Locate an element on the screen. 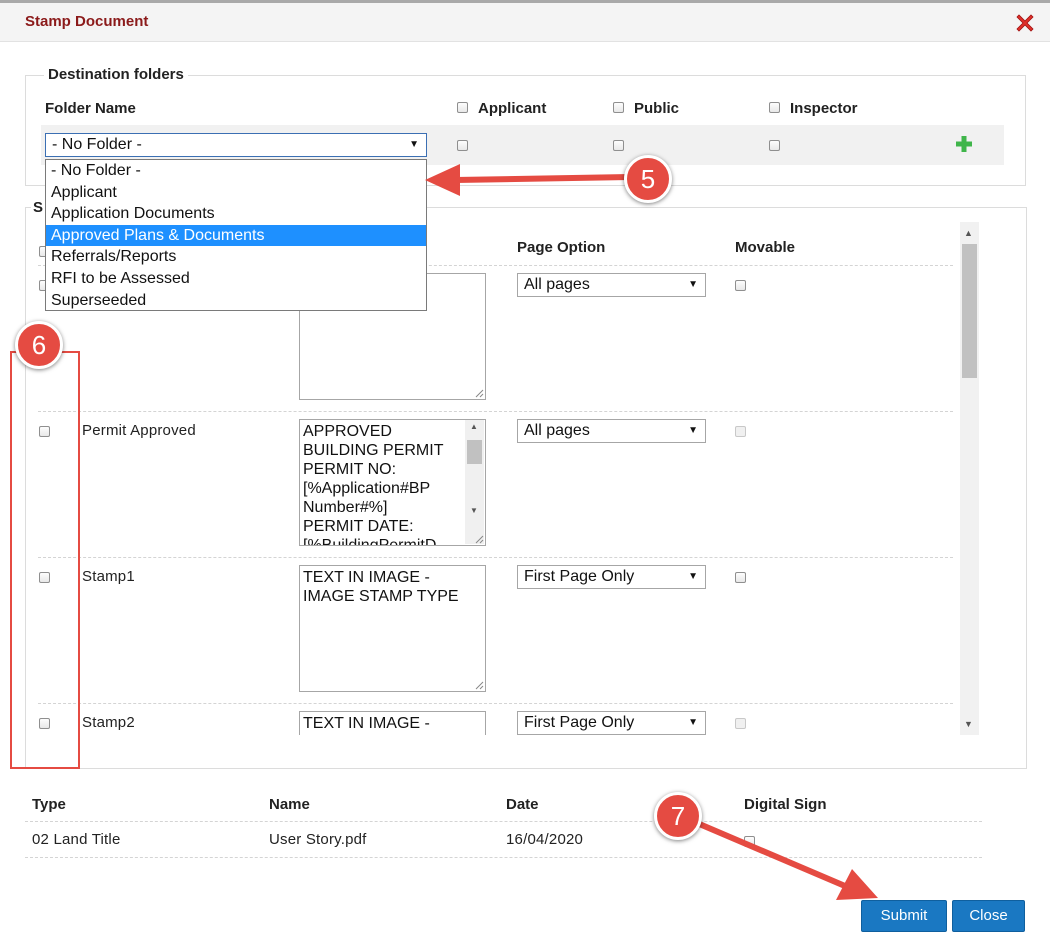 This screenshot has height=932, width=1050. public-header: Public is located at coordinates (657, 108).